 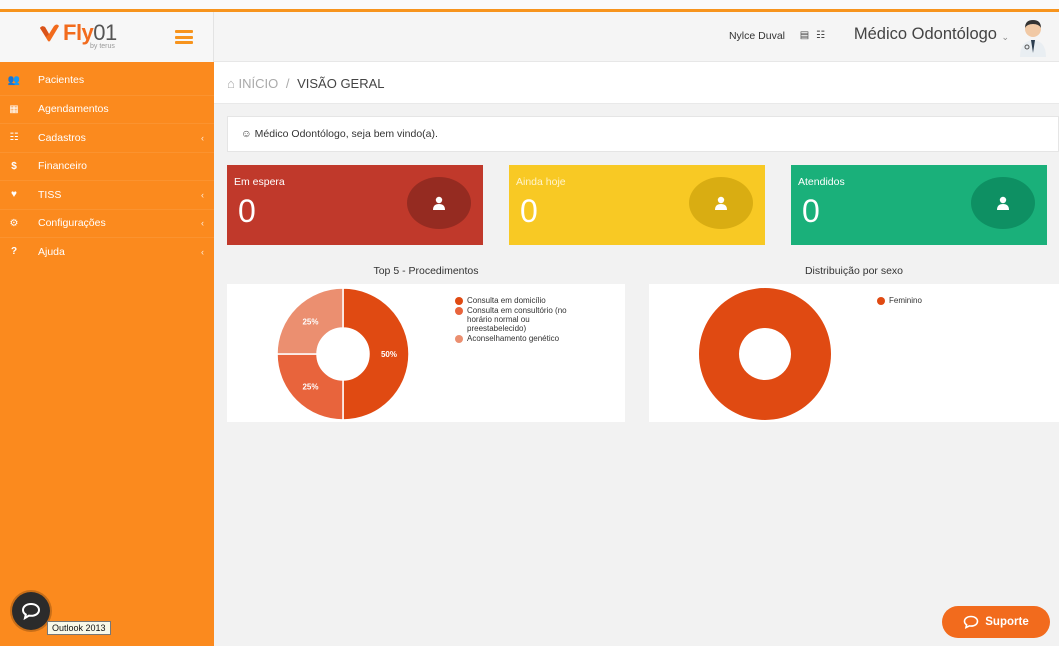 What do you see at coordinates (72, 223) in the screenshot?
I see `sidebar-item-label: Configurações` at bounding box center [72, 223].